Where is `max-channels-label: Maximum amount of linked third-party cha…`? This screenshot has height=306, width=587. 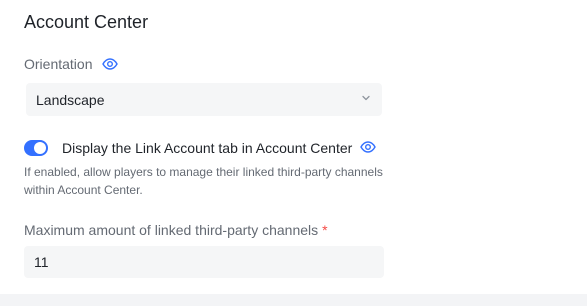 max-channels-label: Maximum amount of linked third-party cha… is located at coordinates (171, 230).